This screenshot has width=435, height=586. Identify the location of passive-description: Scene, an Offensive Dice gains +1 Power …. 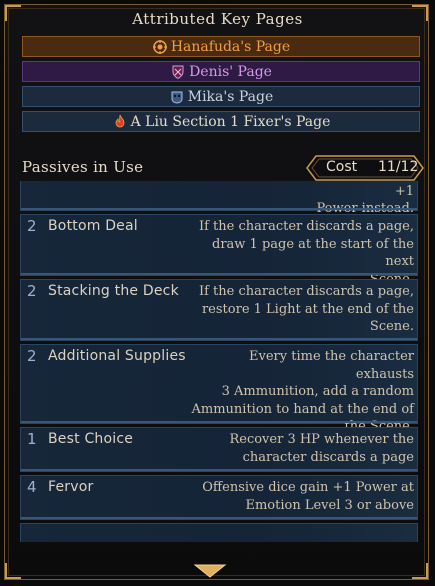
(301, 199).